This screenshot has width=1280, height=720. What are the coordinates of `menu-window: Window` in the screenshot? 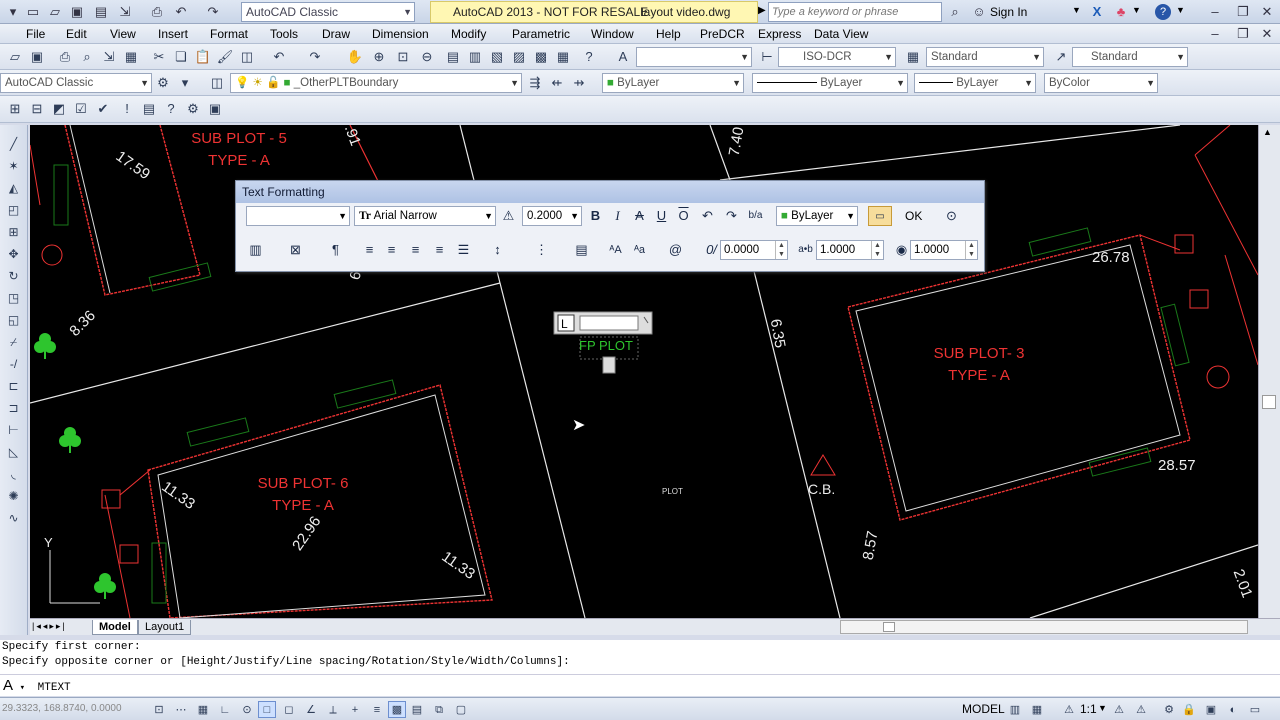 It's located at (612, 34).